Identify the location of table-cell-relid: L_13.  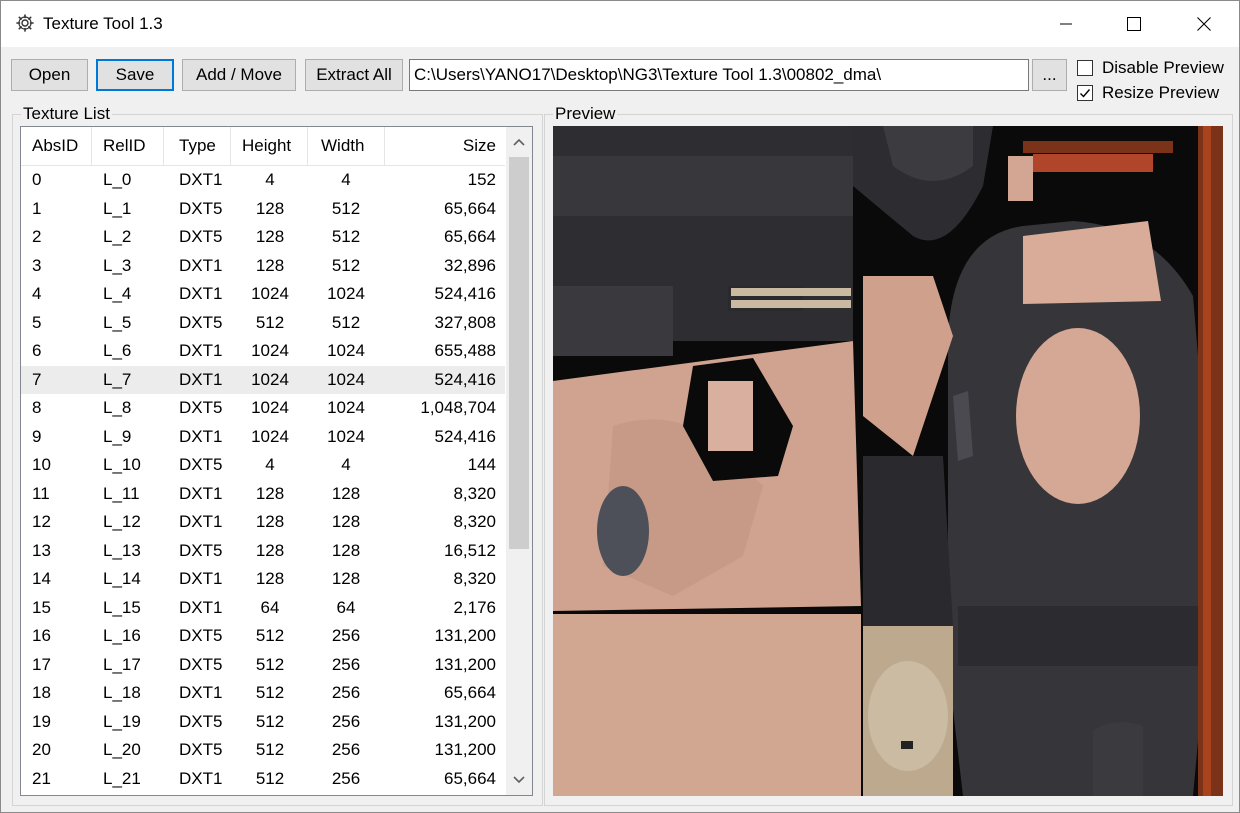
(122, 550).